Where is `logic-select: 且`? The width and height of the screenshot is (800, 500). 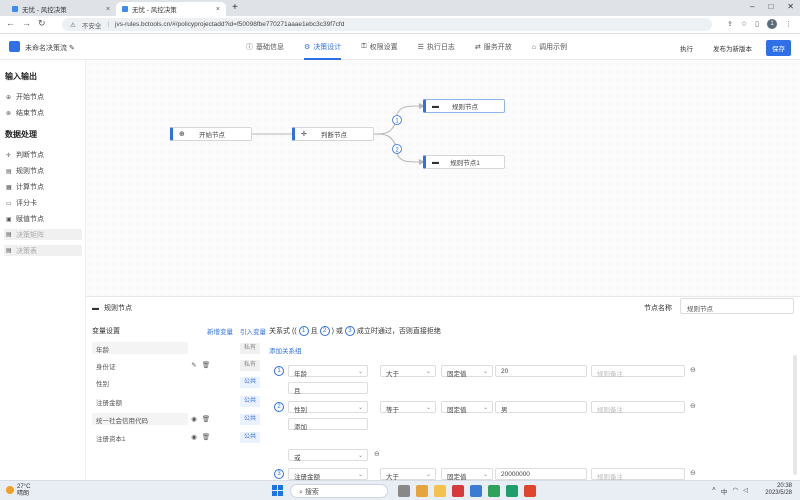
logic-select: 且 is located at coordinates (328, 388).